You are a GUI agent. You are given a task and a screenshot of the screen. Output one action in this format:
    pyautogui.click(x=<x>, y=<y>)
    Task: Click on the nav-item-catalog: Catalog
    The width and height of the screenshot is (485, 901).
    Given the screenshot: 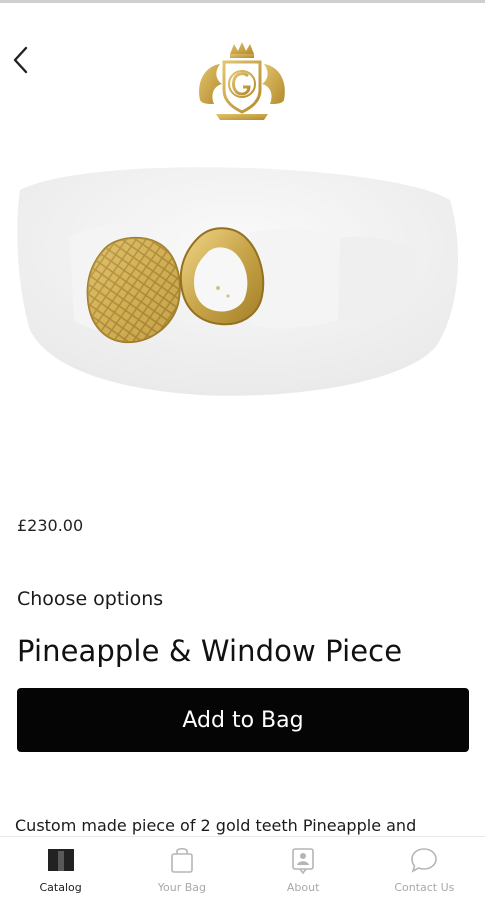 What is the action you would take?
    pyautogui.click(x=60, y=869)
    